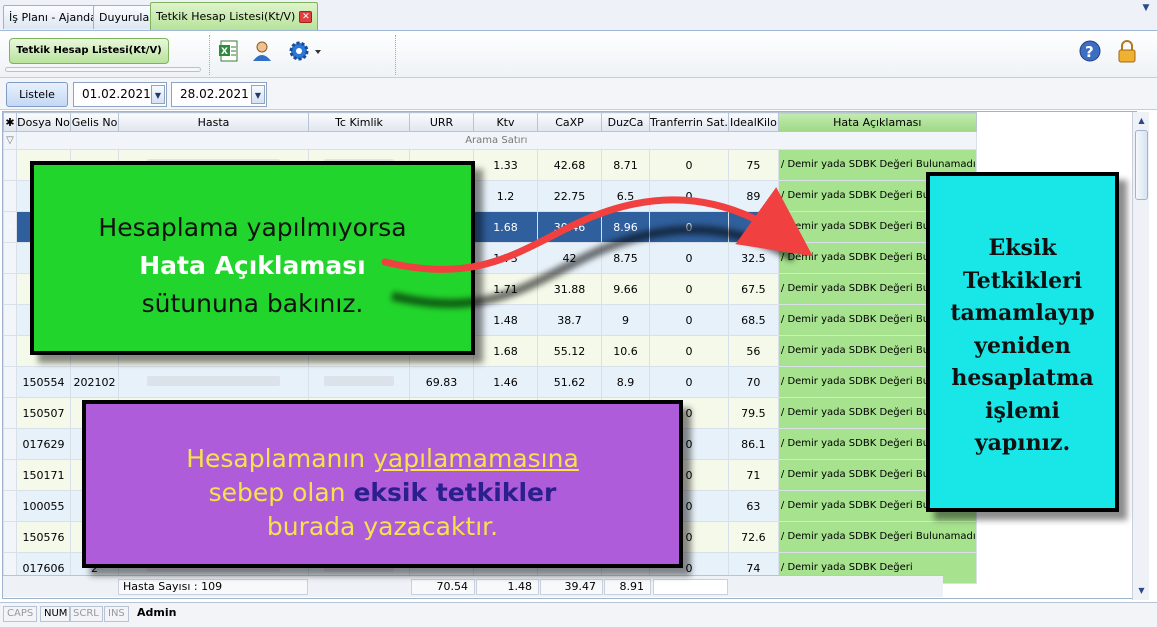 The image size is (1157, 627). I want to click on cell-tc-kimlik, so click(359, 382).